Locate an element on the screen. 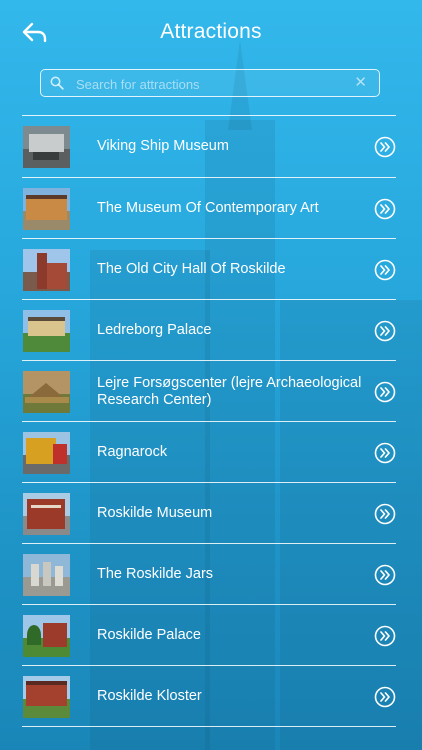  list-item-old-city-hall: The Old City Hall Of Roskilde is located at coordinates (211, 269).